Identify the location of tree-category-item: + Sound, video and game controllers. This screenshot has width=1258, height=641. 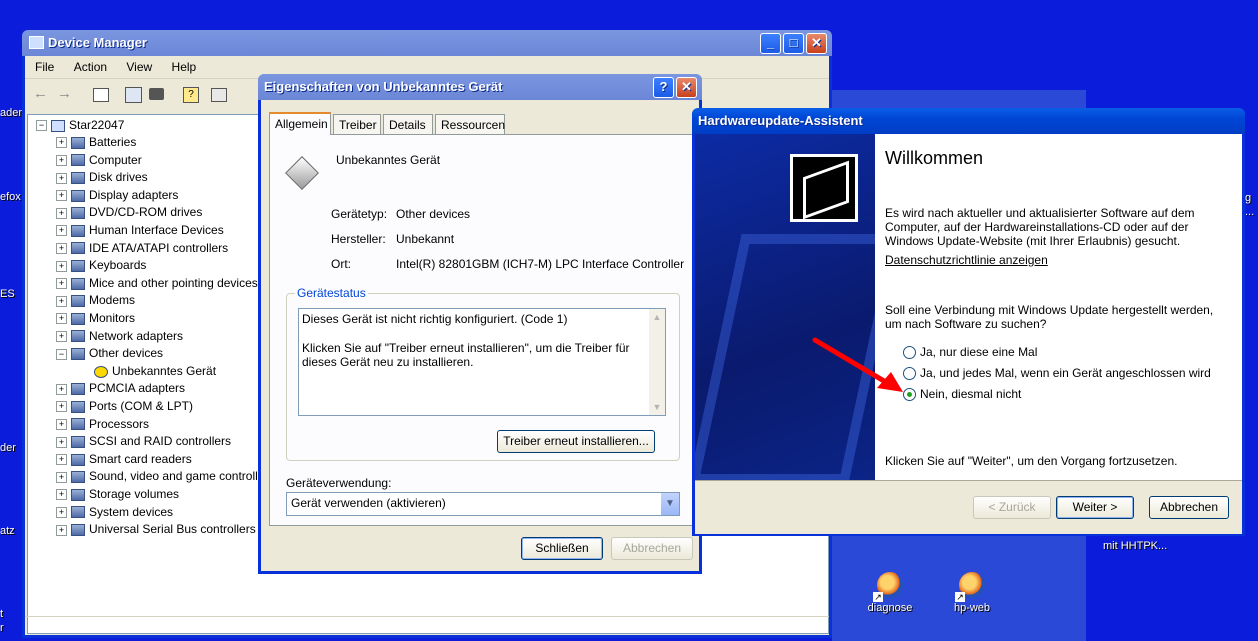
(165, 476).